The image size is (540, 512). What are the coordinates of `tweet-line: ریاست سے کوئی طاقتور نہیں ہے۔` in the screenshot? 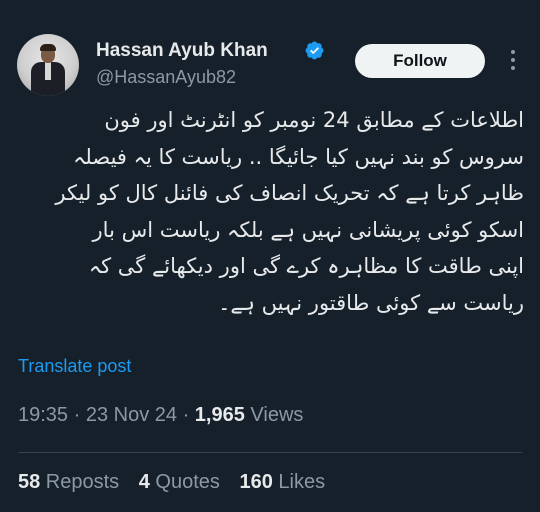 It's located at (371, 302).